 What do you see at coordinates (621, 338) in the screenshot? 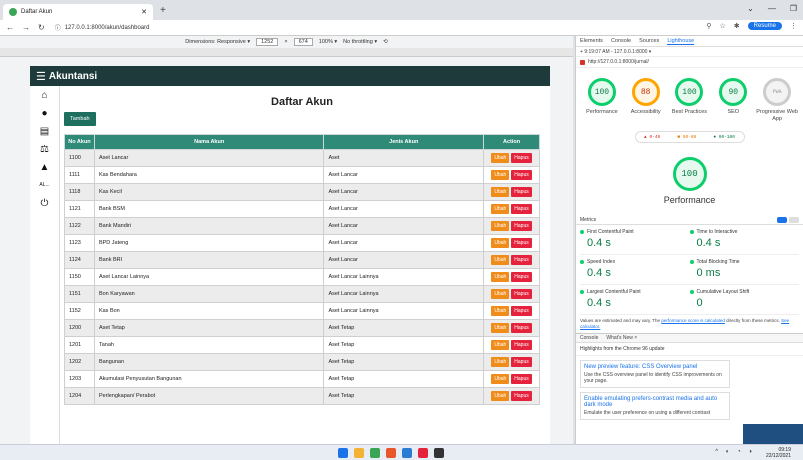
I see `drawer-tab-whats-new: What's New ×` at bounding box center [621, 338].